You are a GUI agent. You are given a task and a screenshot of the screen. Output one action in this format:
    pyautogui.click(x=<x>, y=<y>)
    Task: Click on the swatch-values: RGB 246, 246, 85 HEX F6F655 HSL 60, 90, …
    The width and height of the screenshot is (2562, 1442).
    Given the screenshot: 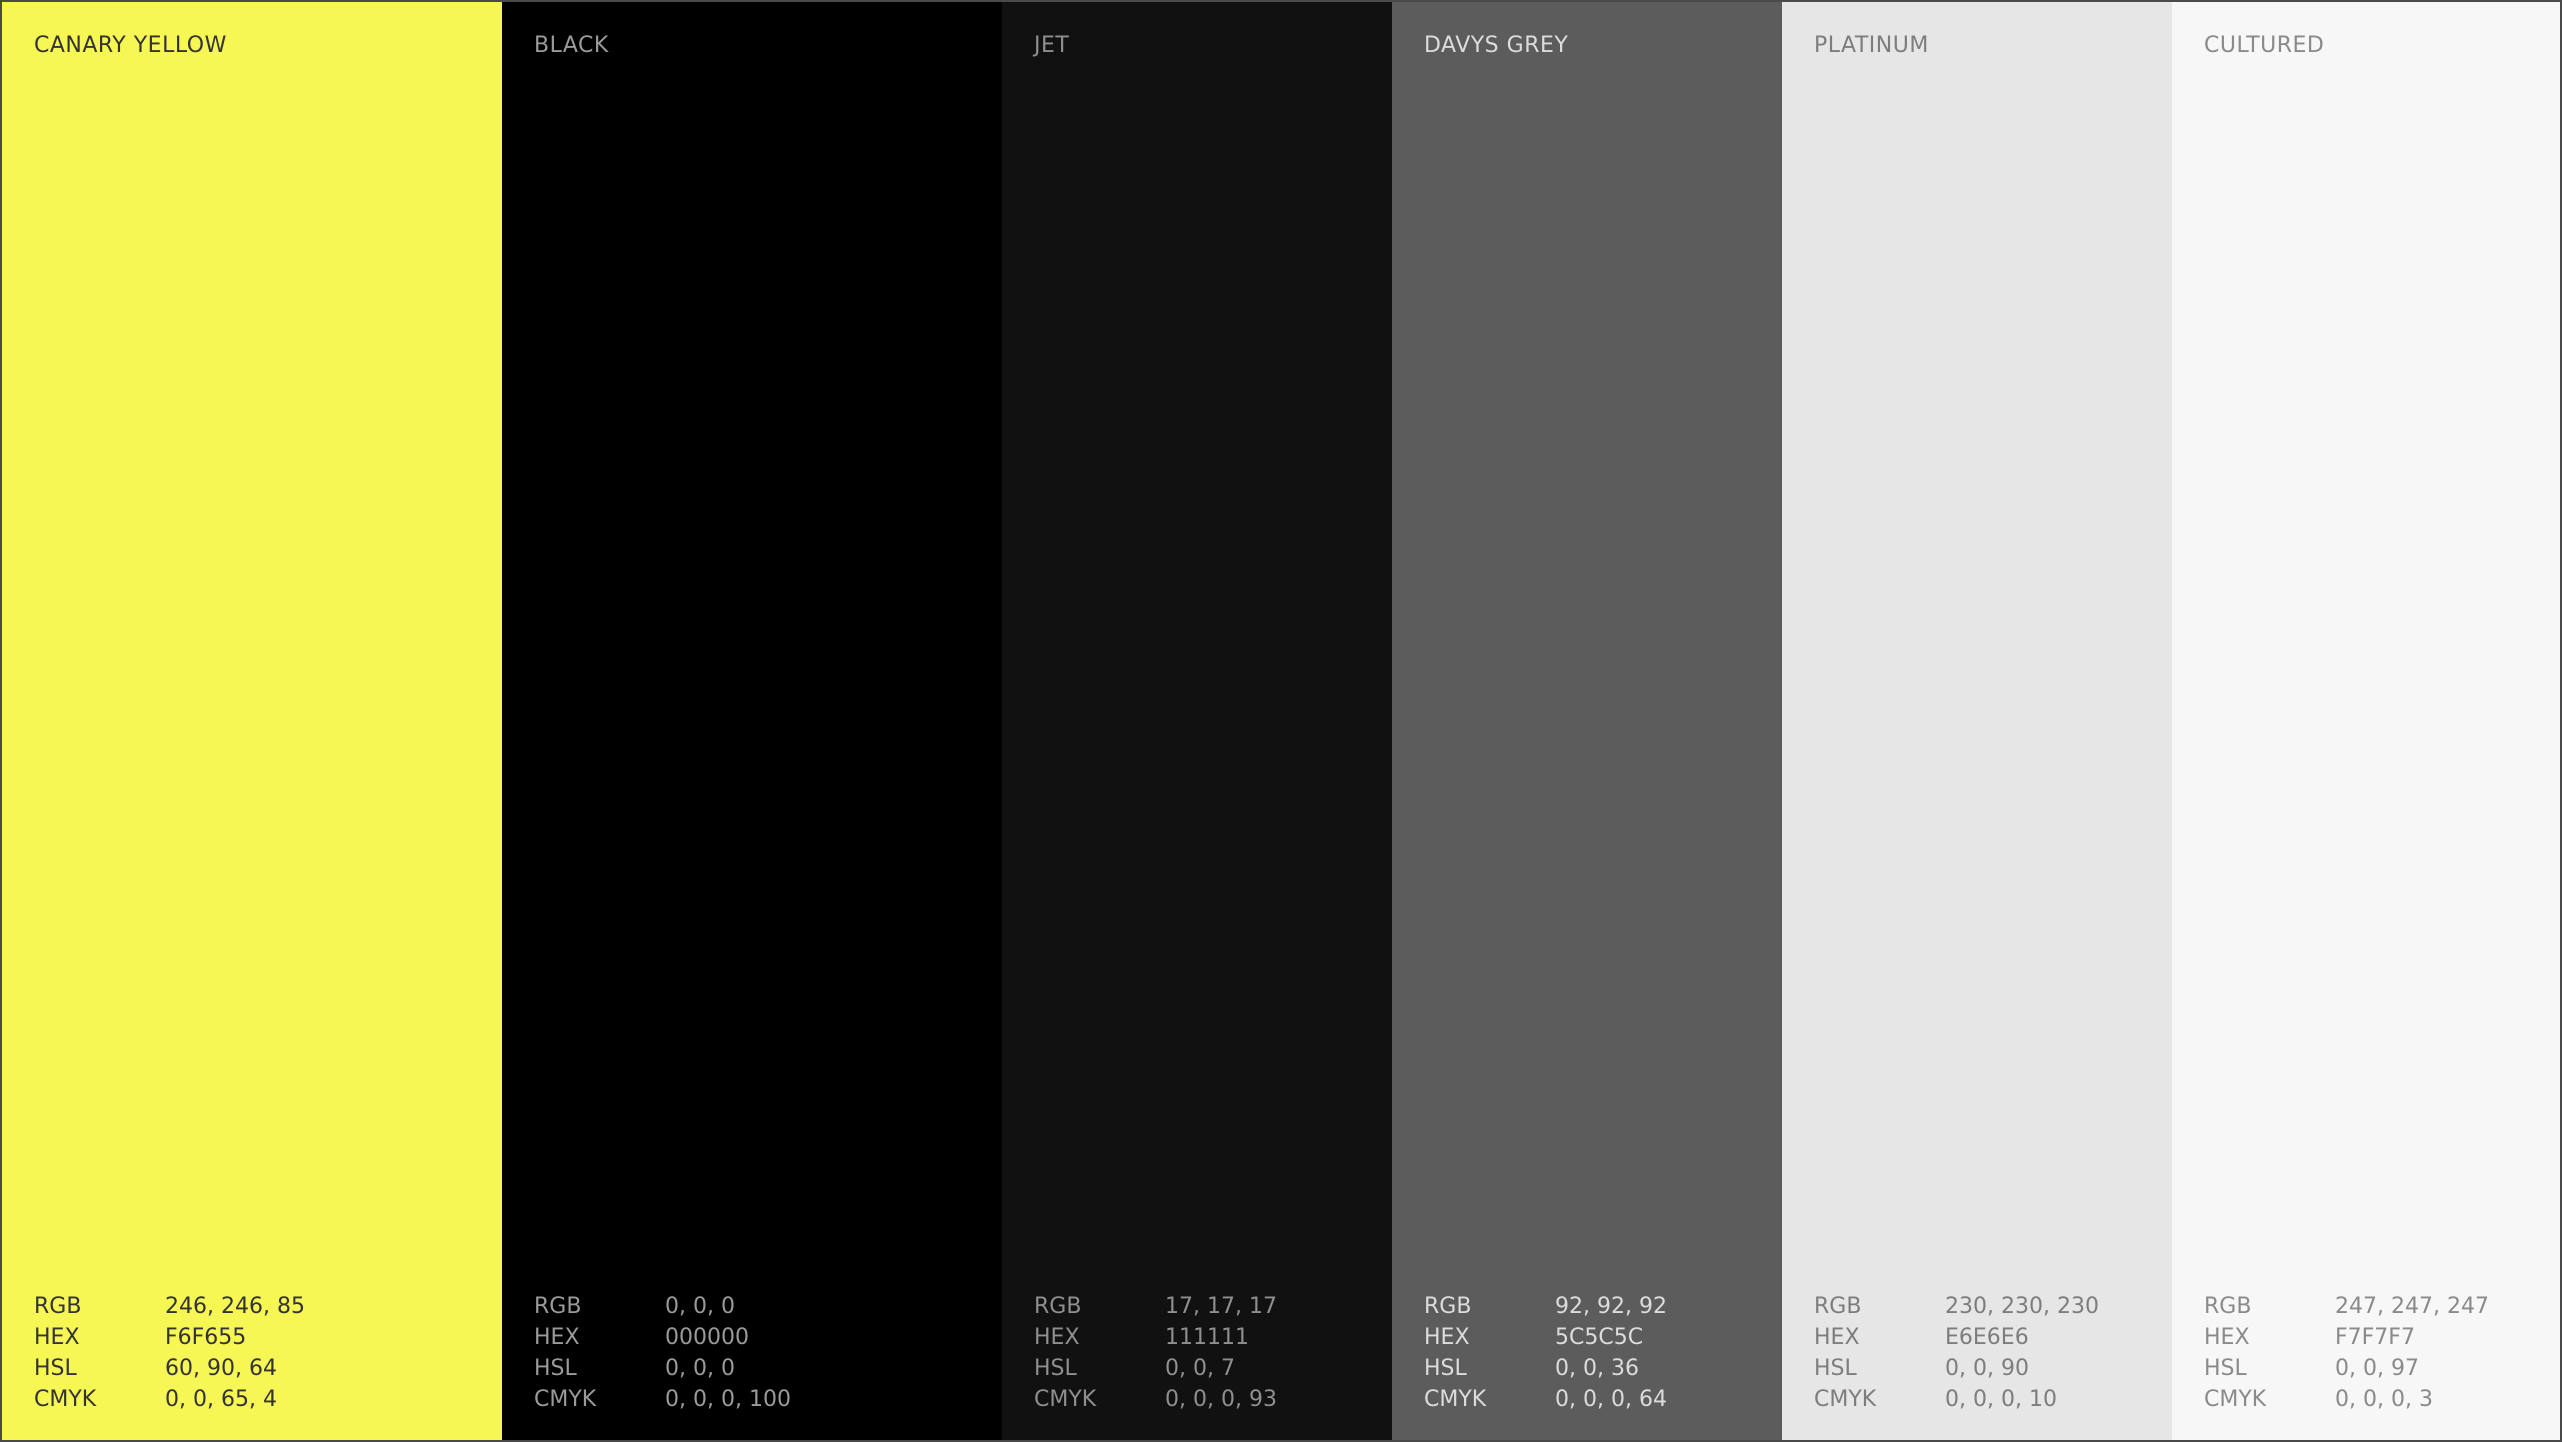 What is the action you would take?
    pyautogui.click(x=169, y=1353)
    